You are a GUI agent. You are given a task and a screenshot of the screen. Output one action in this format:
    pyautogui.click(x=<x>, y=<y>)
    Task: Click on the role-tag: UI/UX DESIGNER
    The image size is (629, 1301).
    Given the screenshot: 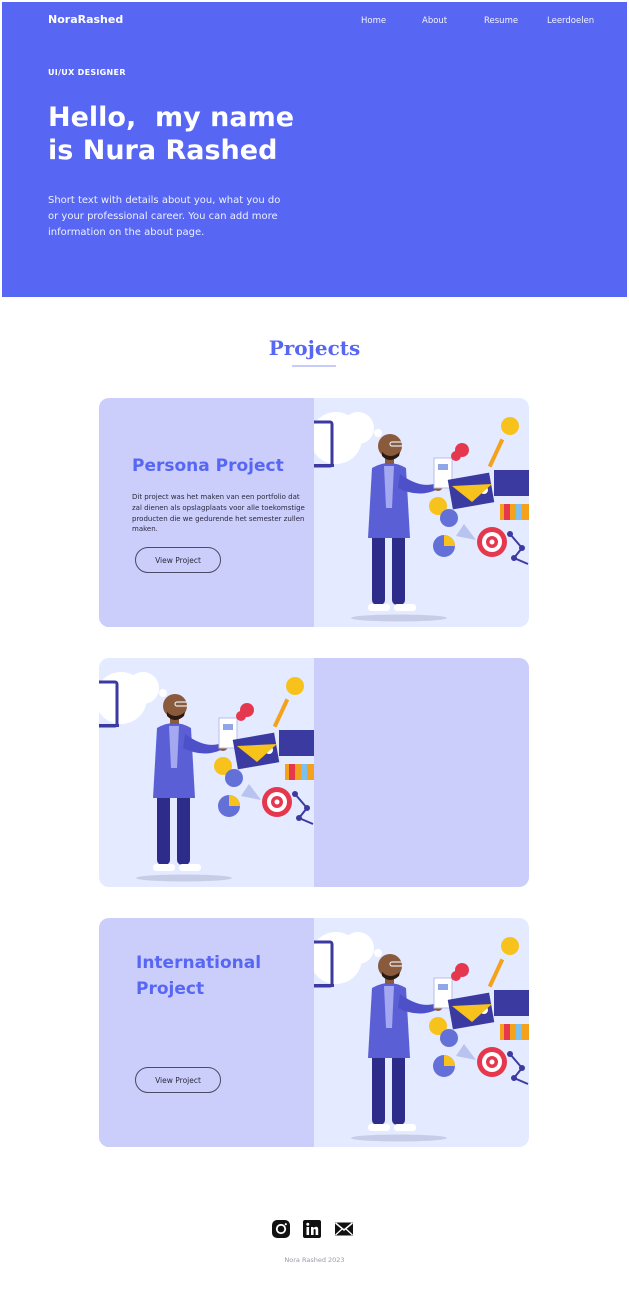 What is the action you would take?
    pyautogui.click(x=87, y=72)
    